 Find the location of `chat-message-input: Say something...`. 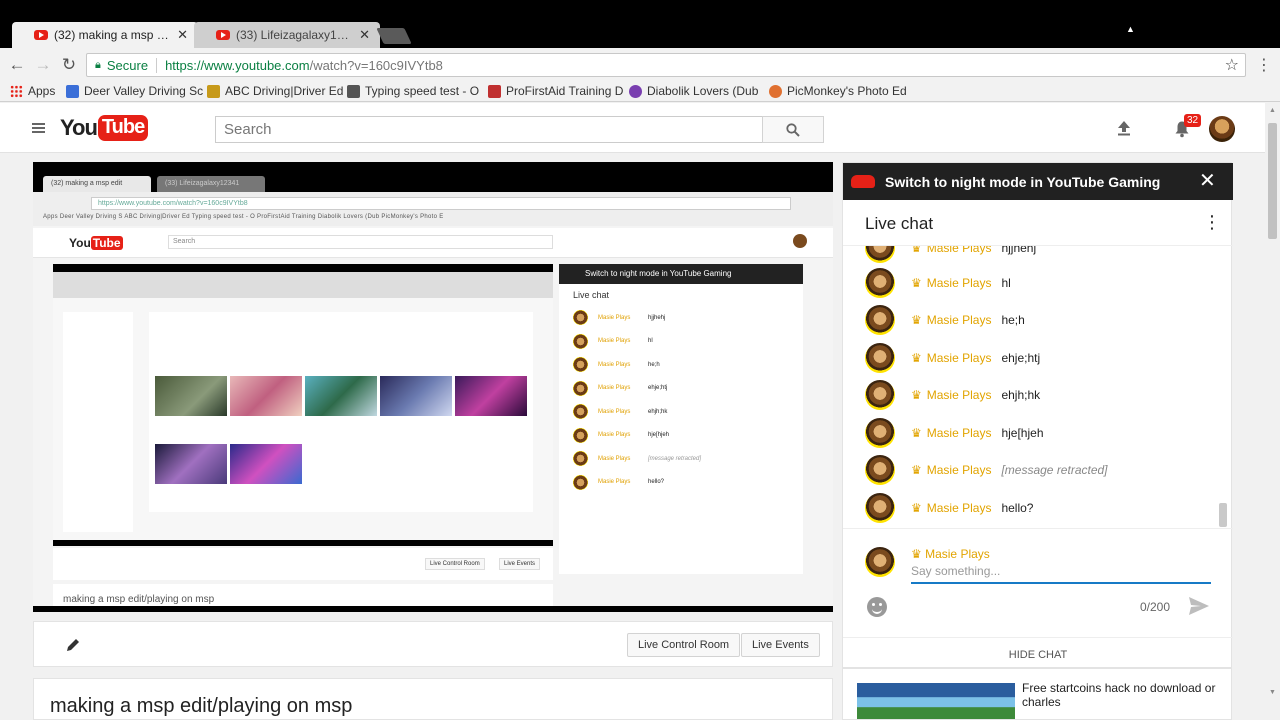

chat-message-input: Say something... is located at coordinates (1061, 574).